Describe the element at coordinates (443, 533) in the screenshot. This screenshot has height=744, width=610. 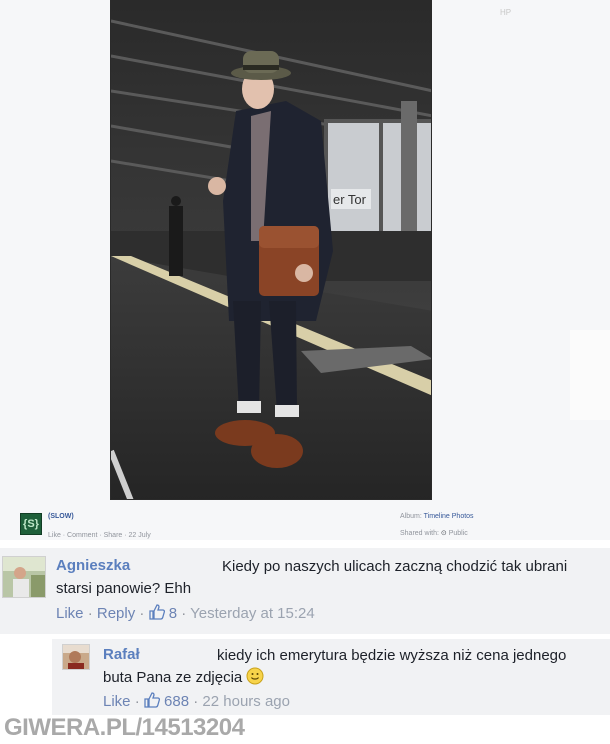
I see `globe-icon: ⊙` at that location.